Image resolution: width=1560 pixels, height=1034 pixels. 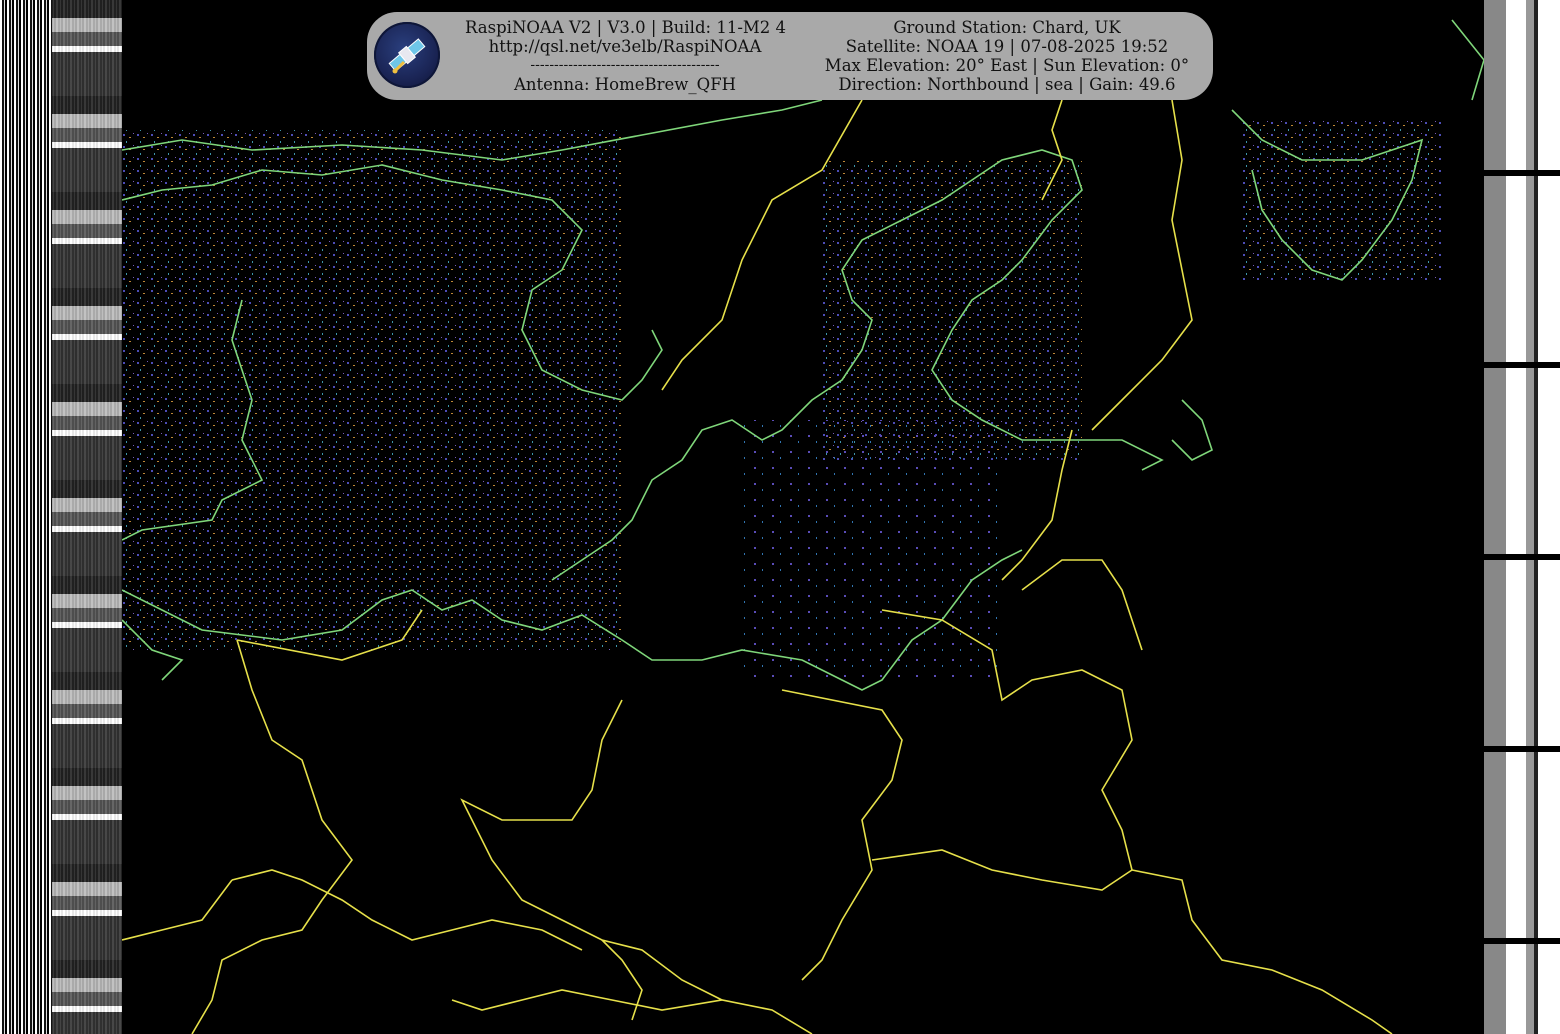 What do you see at coordinates (61, 517) in the screenshot?
I see `telemetry-strip-left` at bounding box center [61, 517].